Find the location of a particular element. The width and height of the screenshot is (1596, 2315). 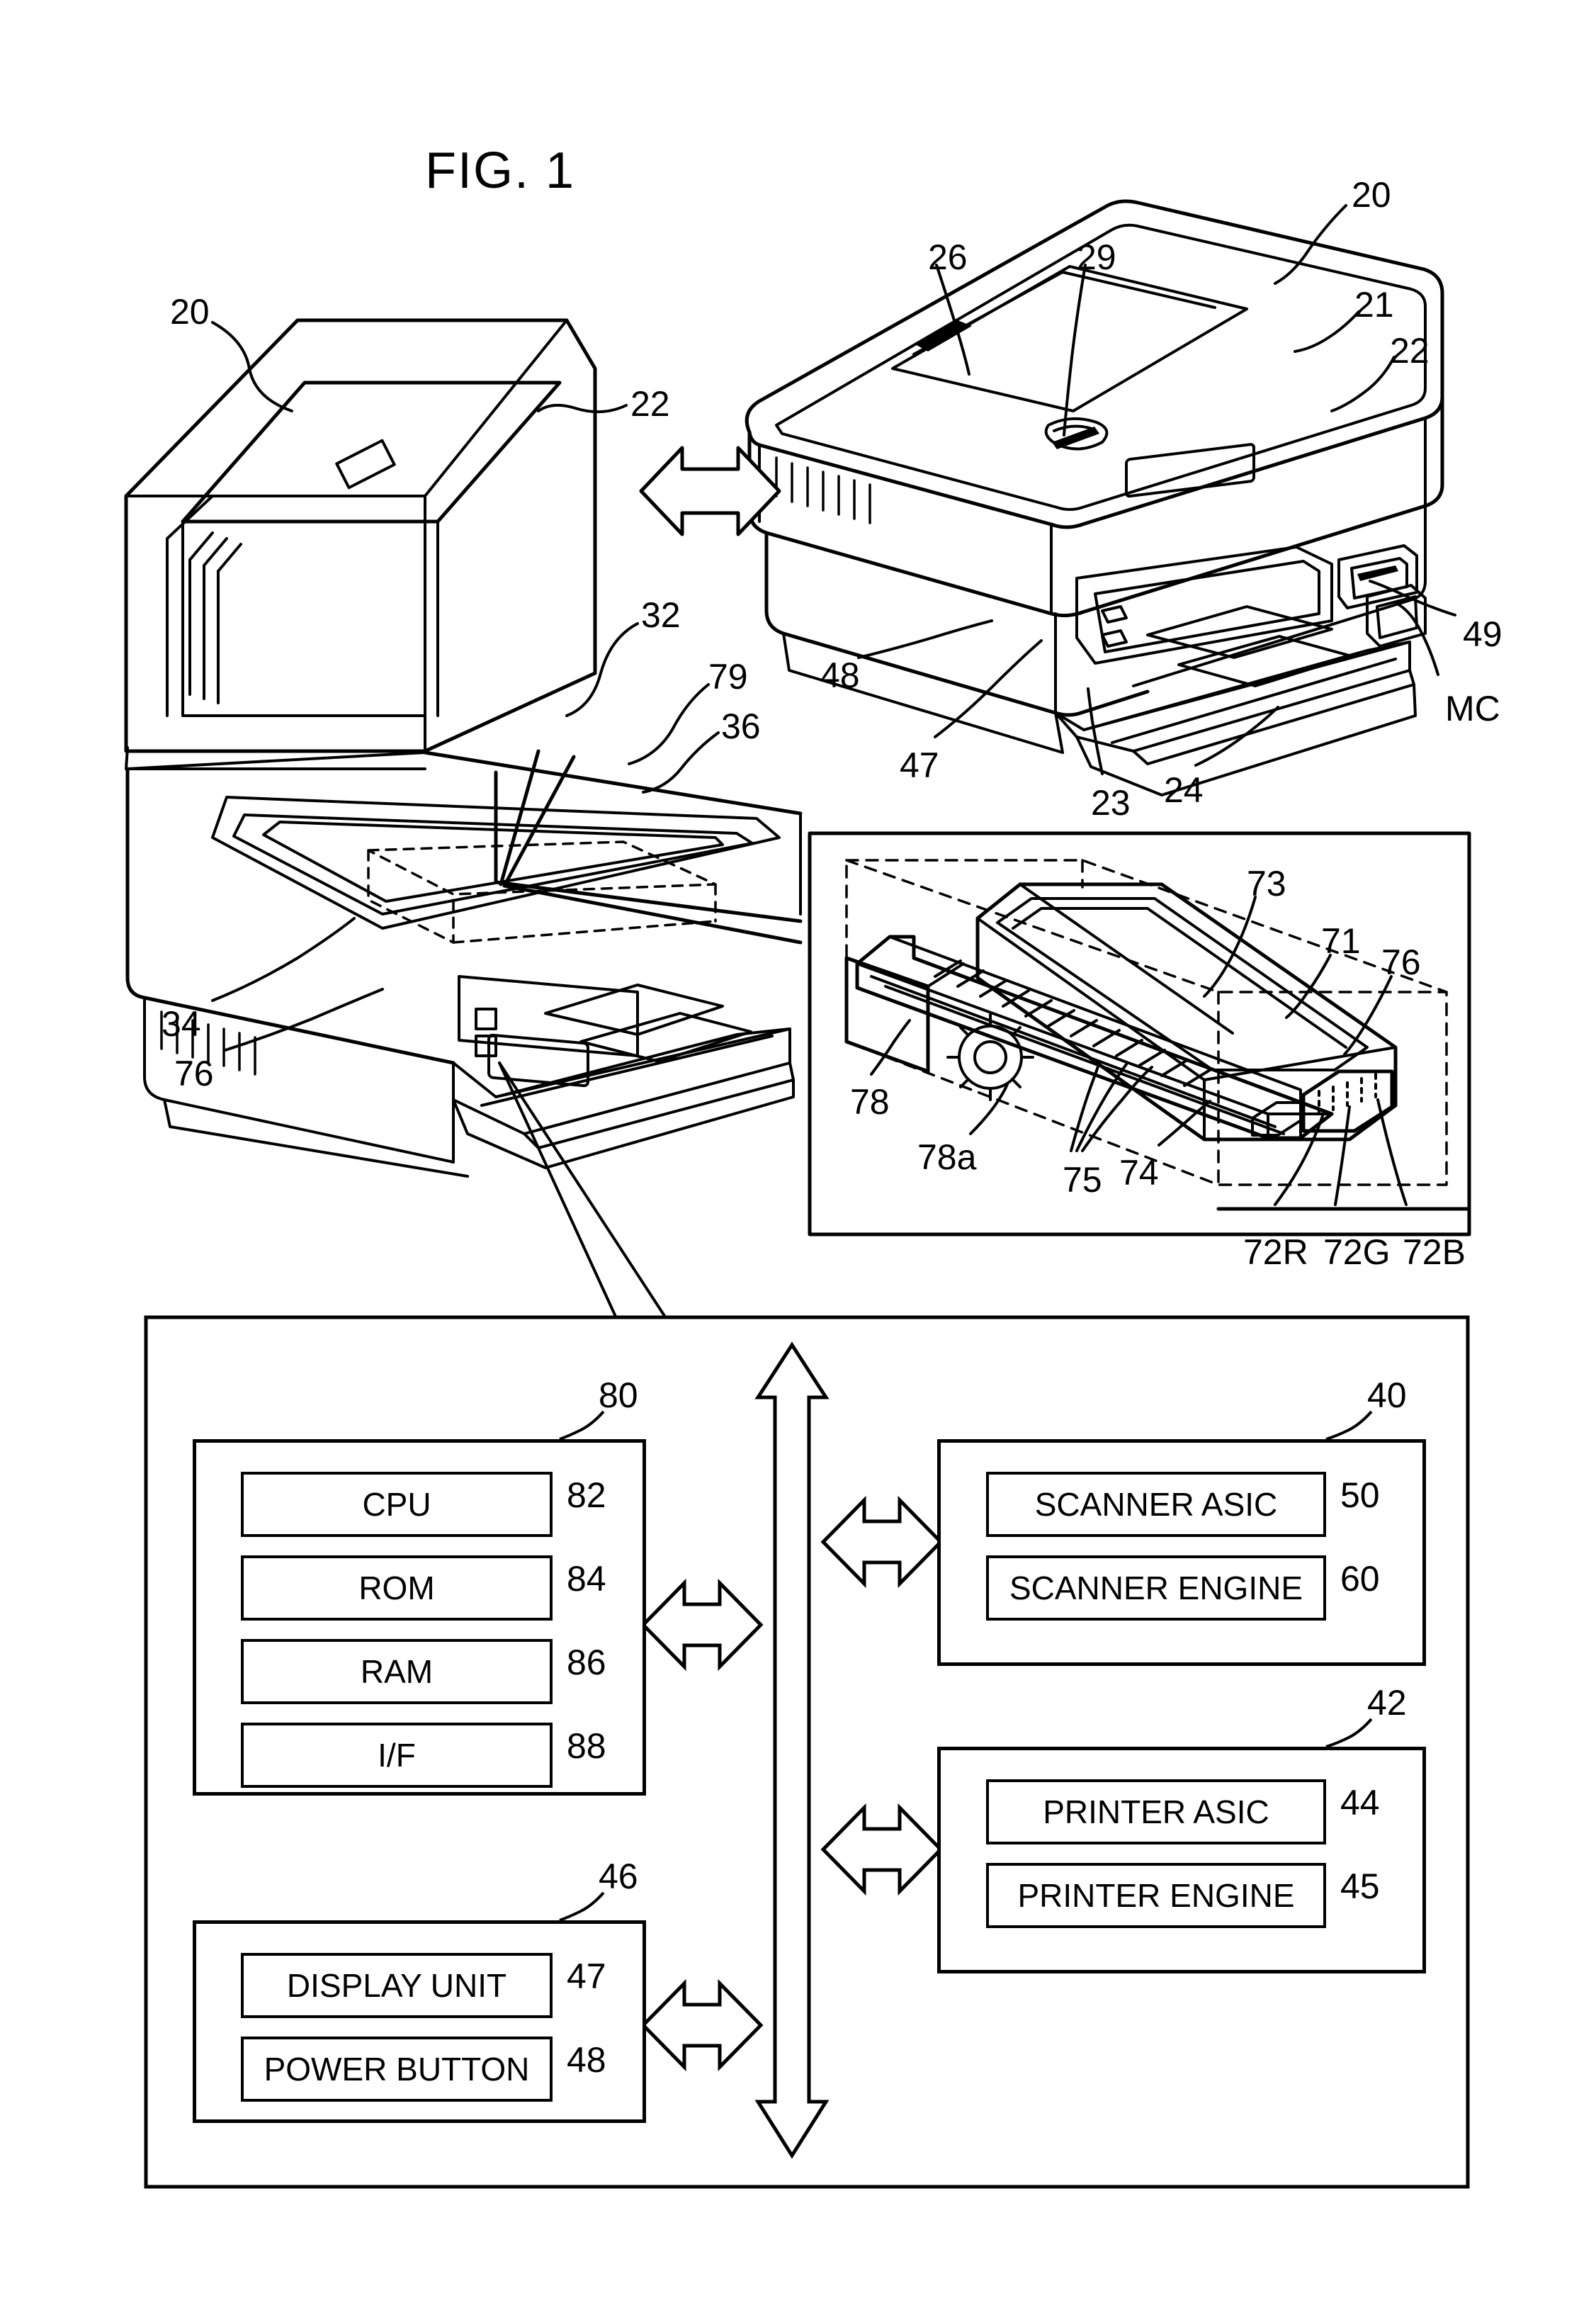

block-printer-asic-label: PRINTER ASIC is located at coordinates (1156, 1811).